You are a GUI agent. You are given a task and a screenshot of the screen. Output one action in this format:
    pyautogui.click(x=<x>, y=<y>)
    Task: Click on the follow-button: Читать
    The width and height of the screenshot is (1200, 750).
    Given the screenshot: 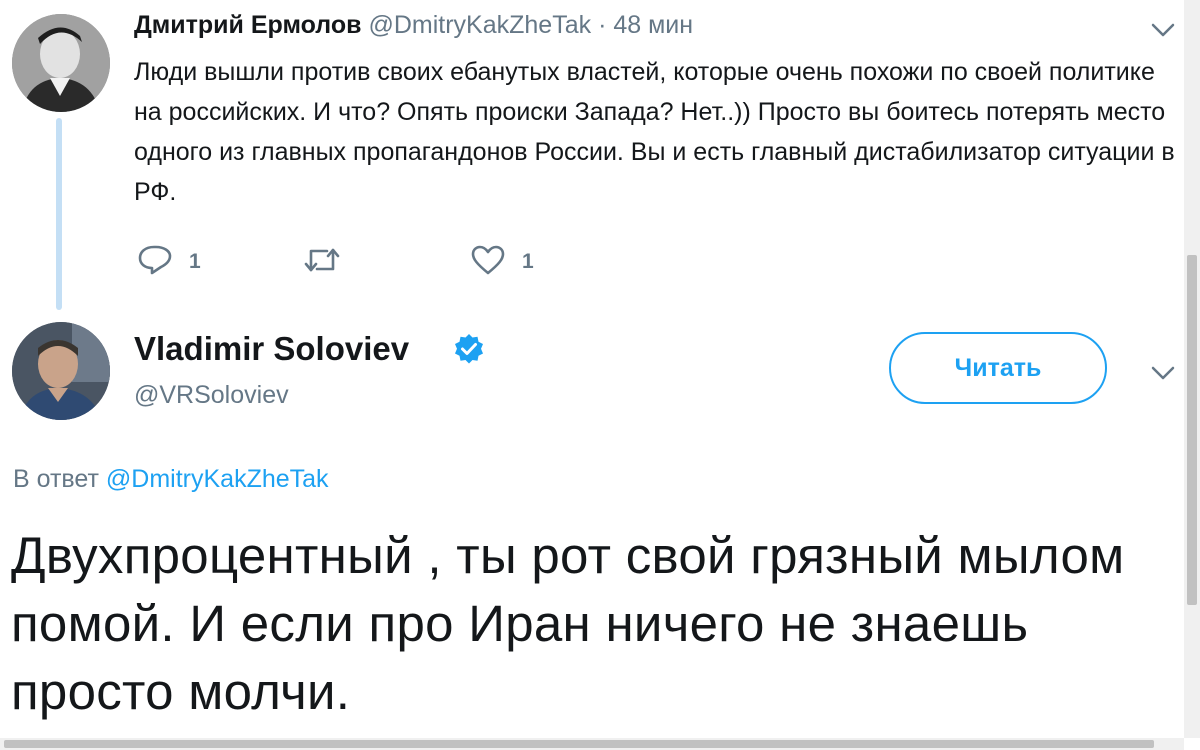 What is the action you would take?
    pyautogui.click(x=998, y=368)
    